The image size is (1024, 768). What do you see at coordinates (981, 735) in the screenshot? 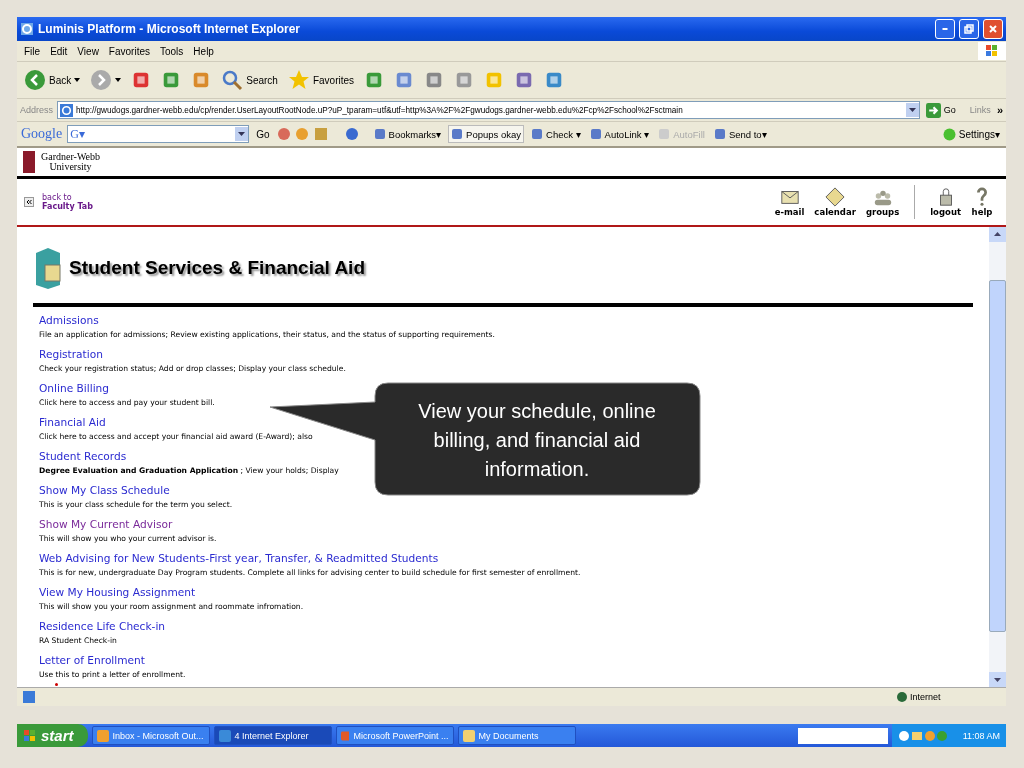
I see `clock: 11:08 AM` at bounding box center [981, 735].